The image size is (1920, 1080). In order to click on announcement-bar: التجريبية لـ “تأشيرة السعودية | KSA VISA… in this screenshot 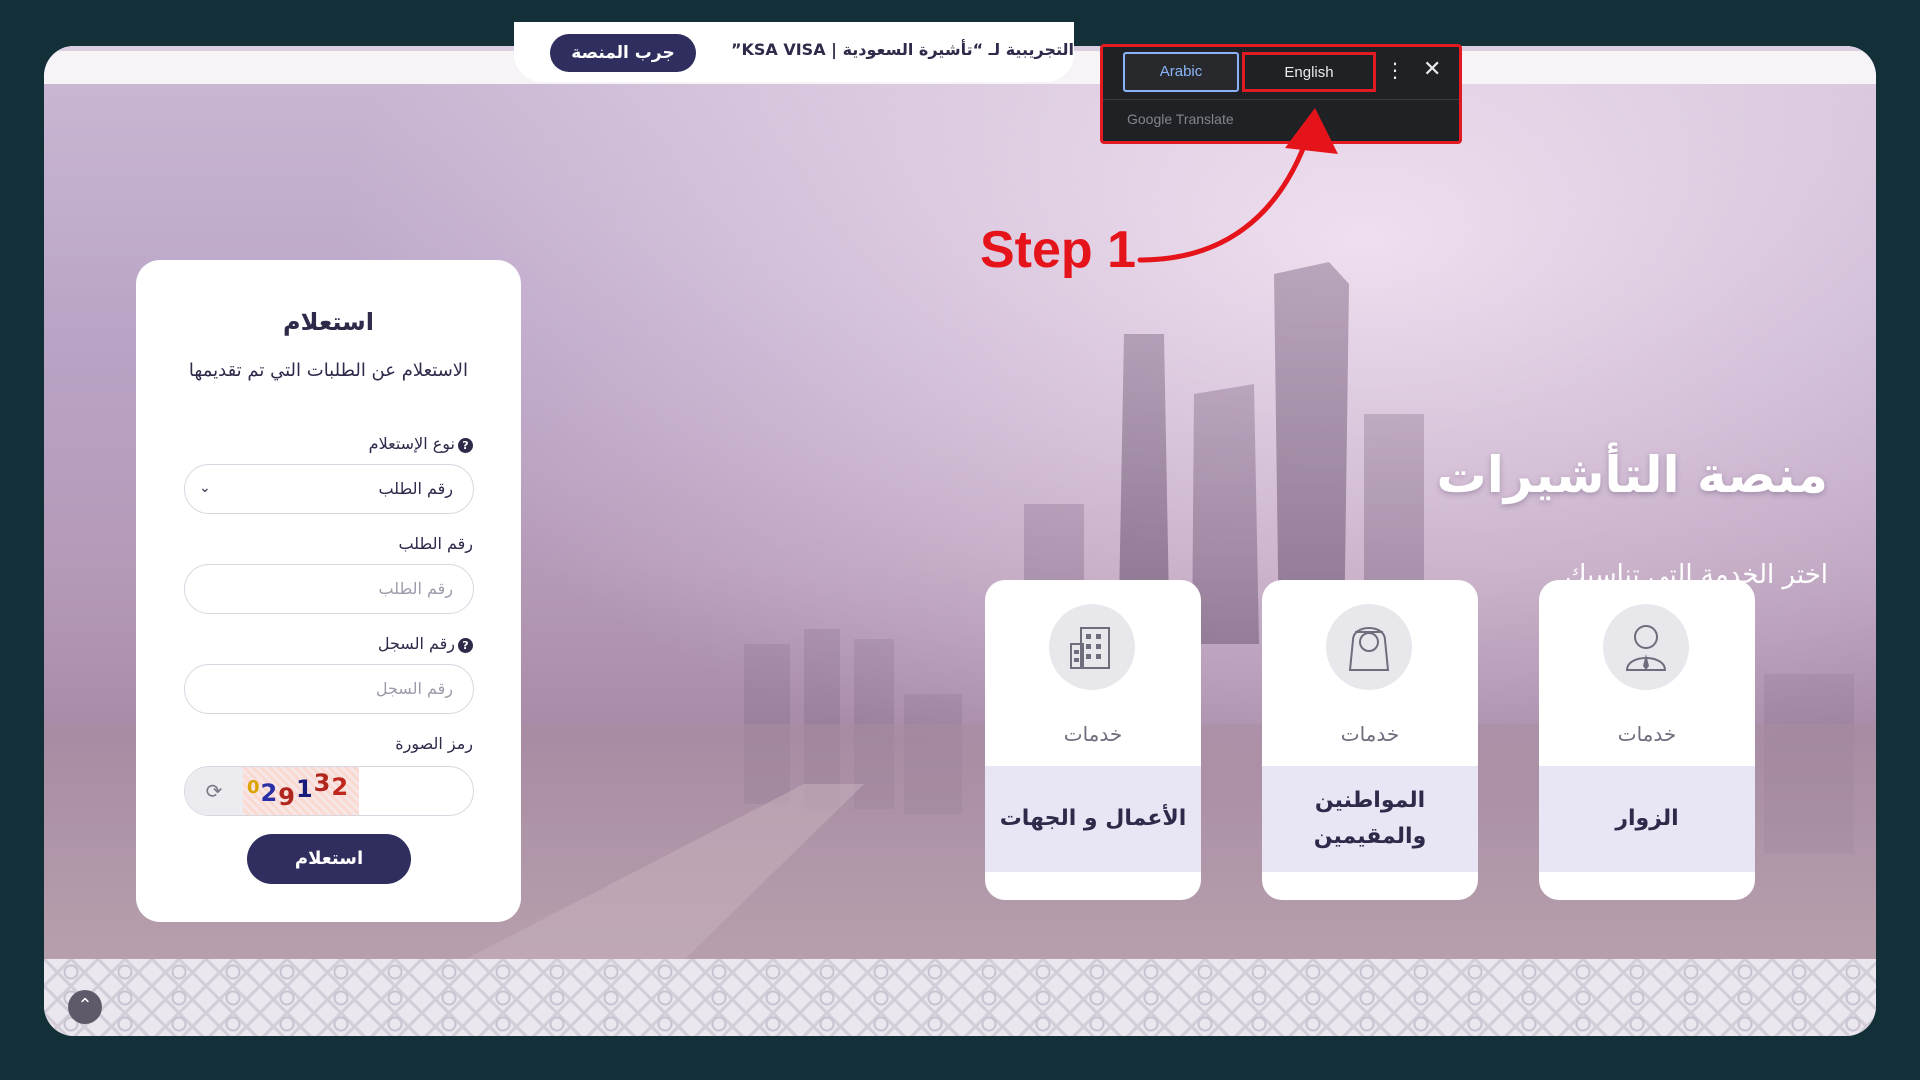, I will do `click(794, 52)`.